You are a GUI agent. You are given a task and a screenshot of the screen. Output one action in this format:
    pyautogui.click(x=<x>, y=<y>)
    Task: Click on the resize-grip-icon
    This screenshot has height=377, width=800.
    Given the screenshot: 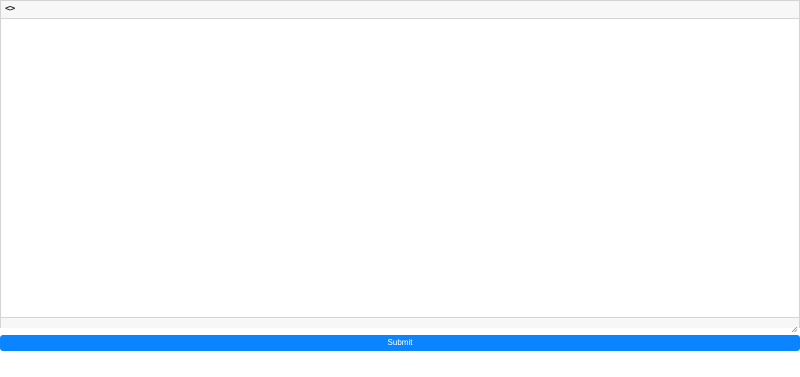 What is the action you would take?
    pyautogui.click(x=794, y=326)
    